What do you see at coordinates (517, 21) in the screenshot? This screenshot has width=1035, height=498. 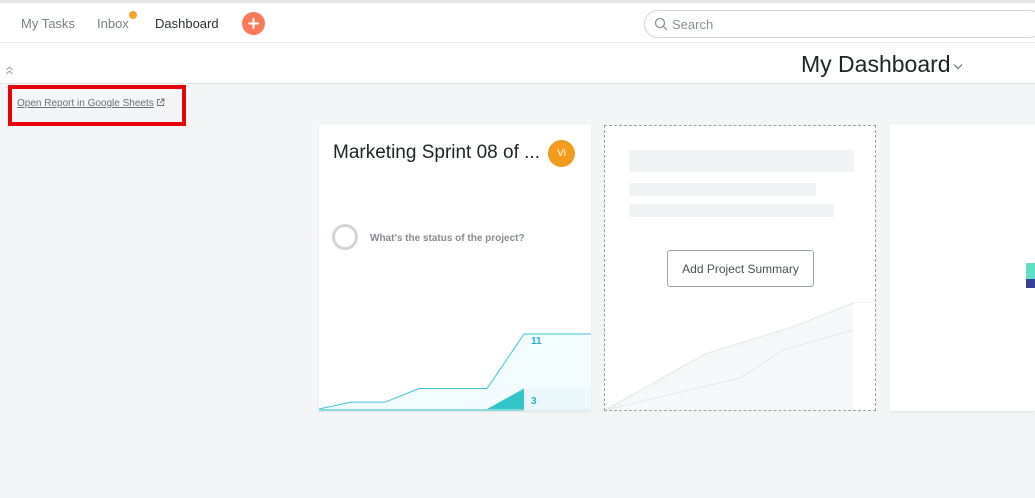 I see `top-bar: My Tasks Inbox Dashboard` at bounding box center [517, 21].